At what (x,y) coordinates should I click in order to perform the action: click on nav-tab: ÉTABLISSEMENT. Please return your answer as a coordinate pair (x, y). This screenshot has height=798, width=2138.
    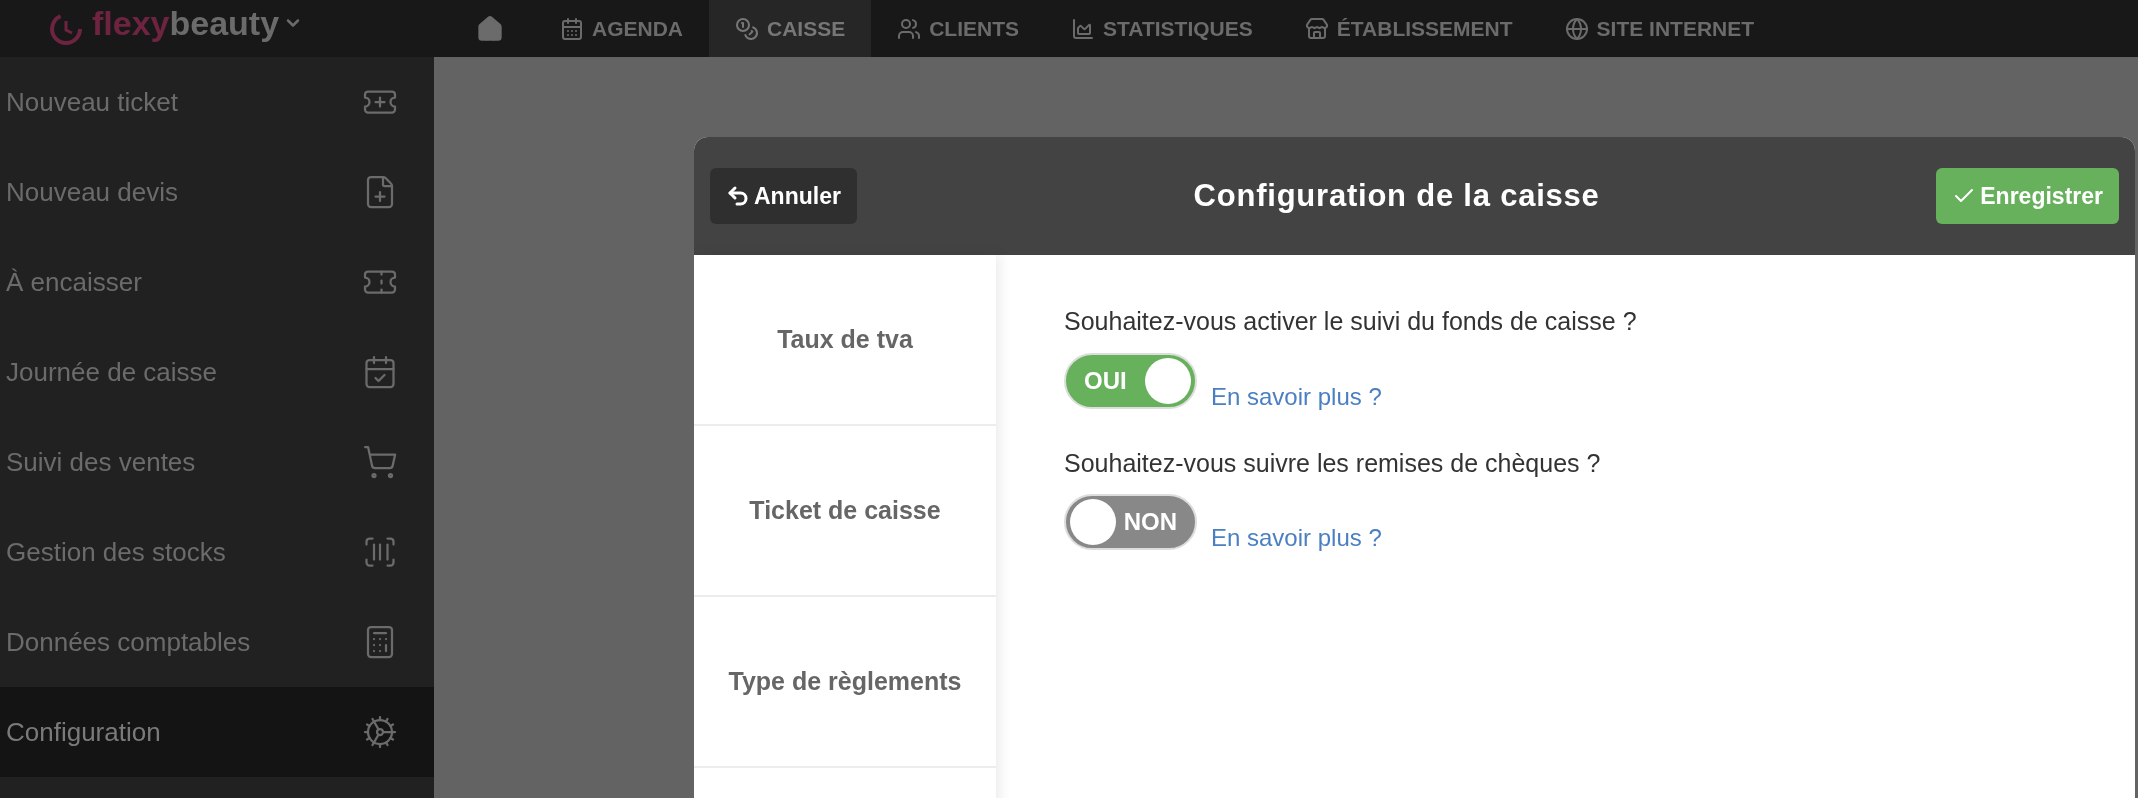
    Looking at the image, I should click on (1408, 28).